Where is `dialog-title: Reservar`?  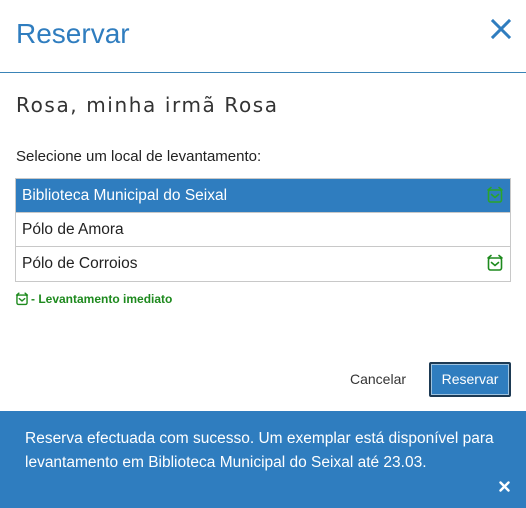 dialog-title: Reservar is located at coordinates (73, 33).